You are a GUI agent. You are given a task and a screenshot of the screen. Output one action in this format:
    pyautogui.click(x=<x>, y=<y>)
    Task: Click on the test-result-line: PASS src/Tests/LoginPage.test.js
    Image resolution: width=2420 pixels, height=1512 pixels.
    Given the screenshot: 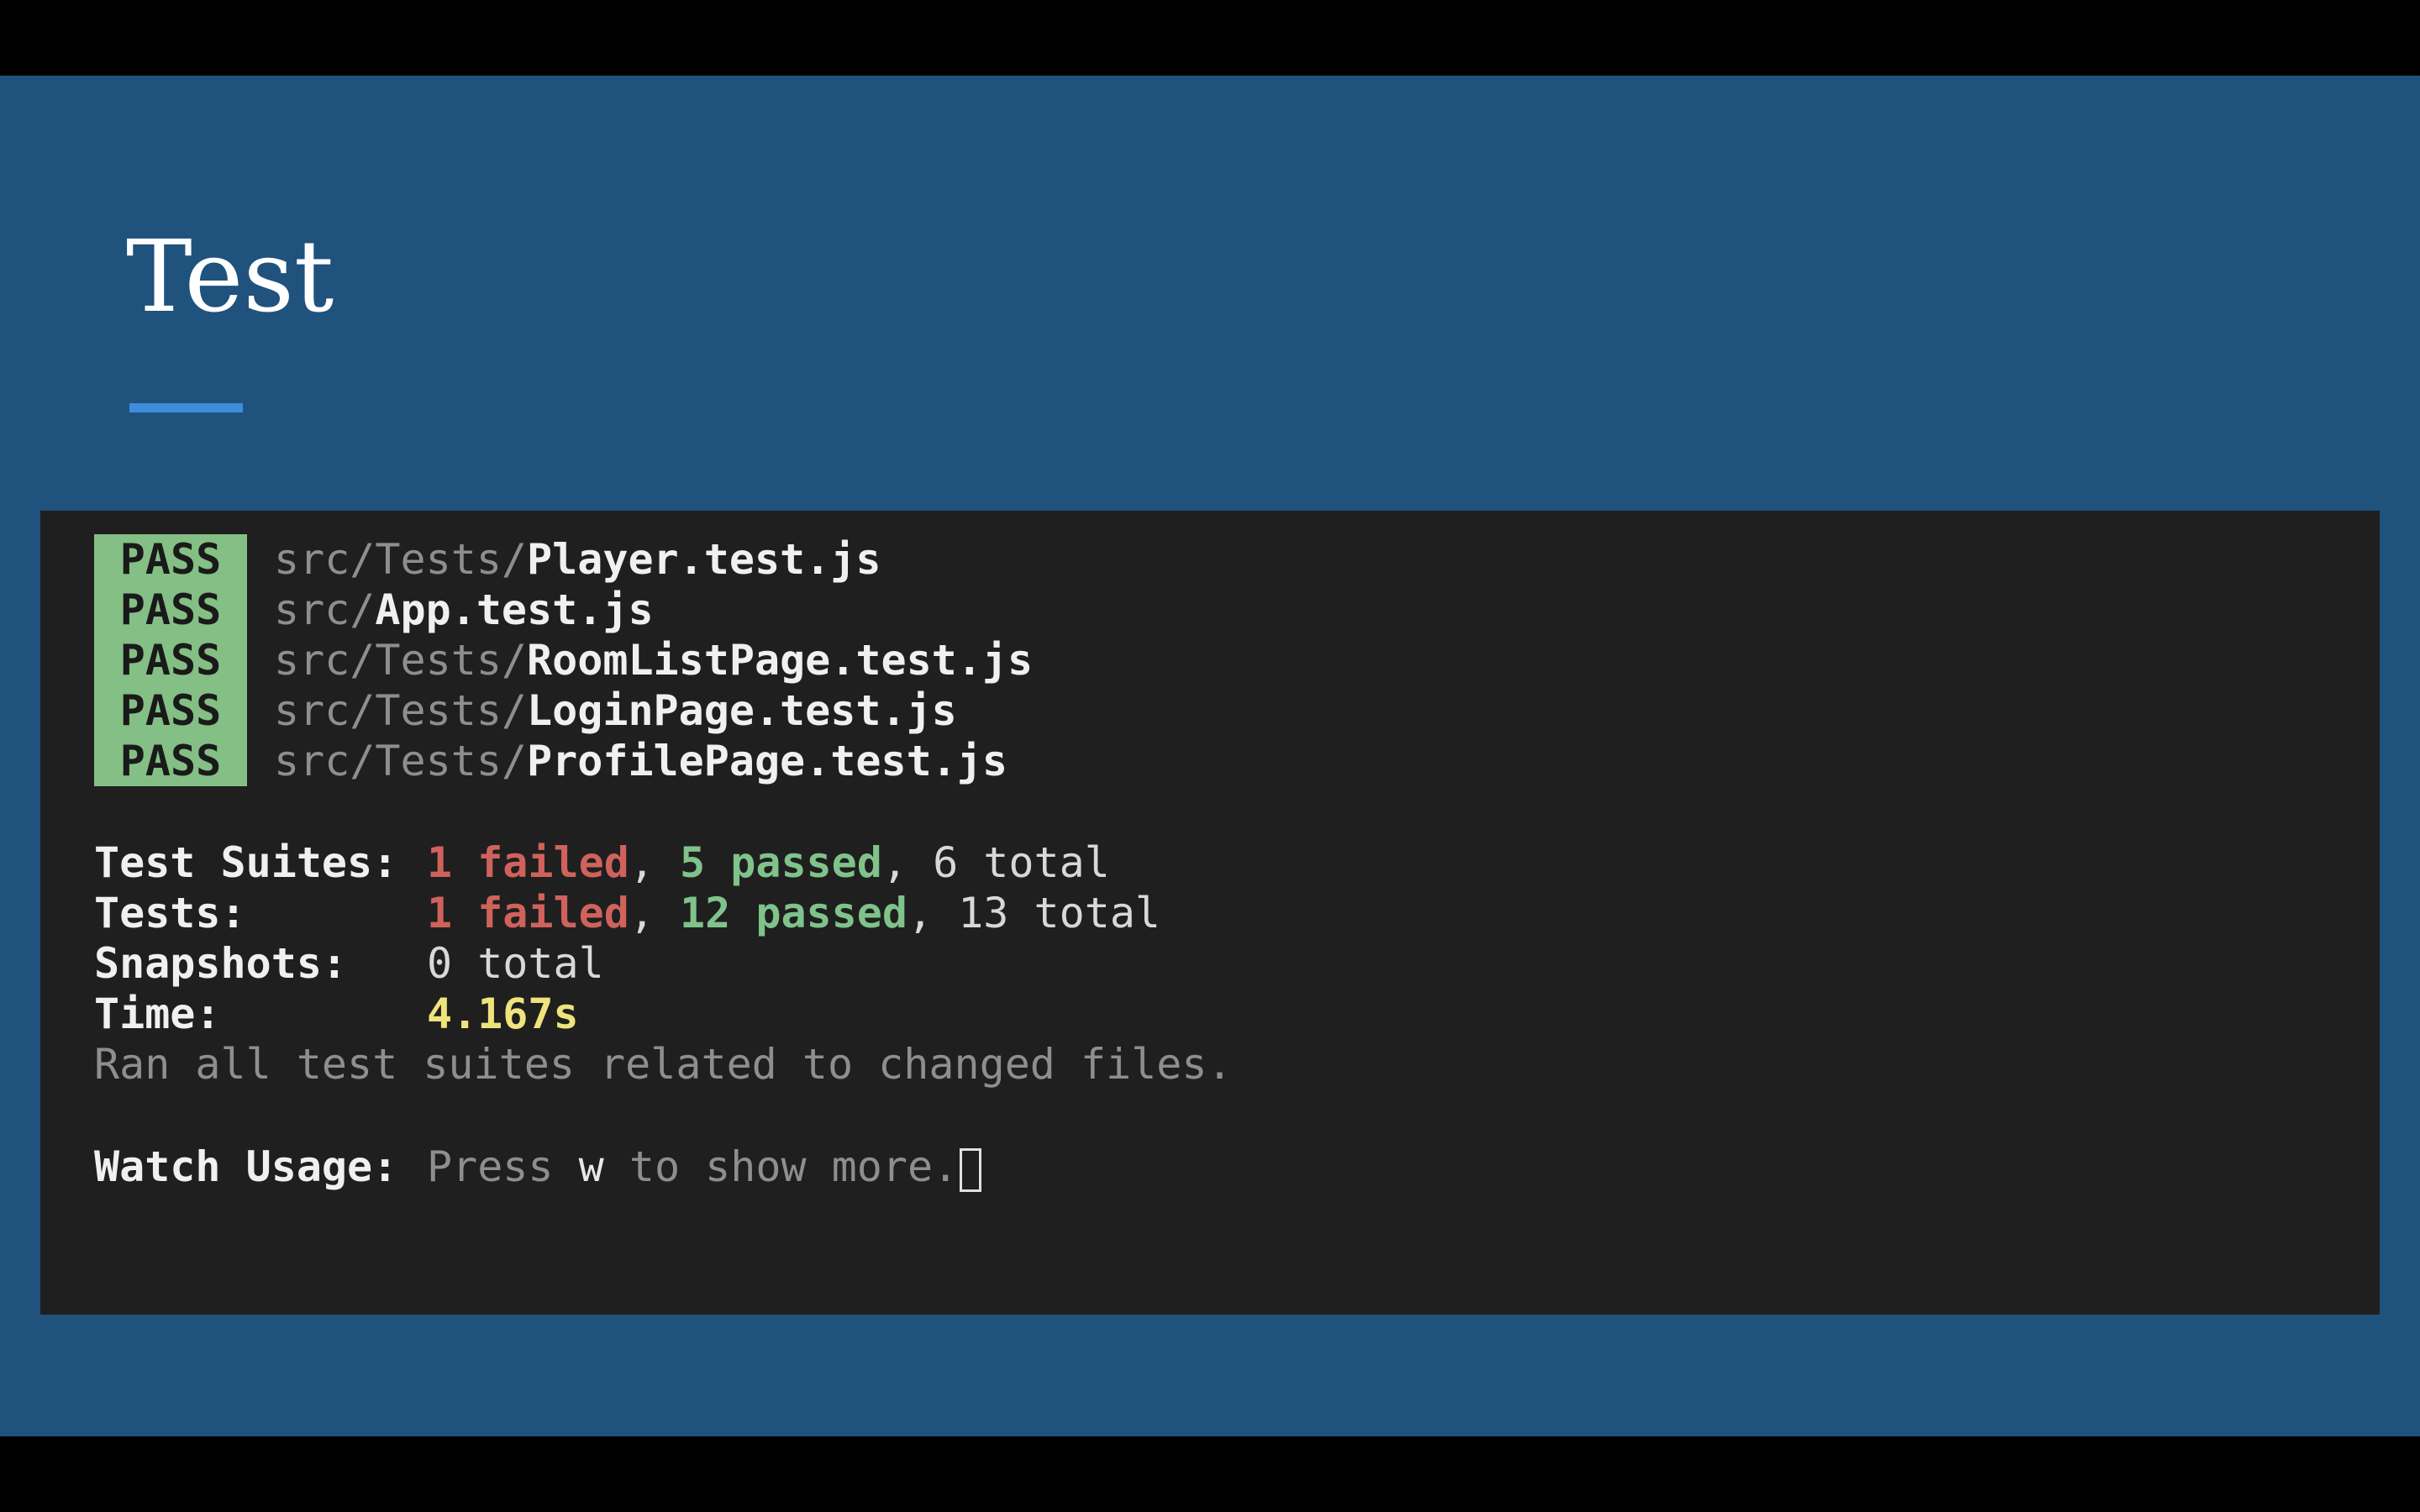 What is the action you would take?
    pyautogui.click(x=525, y=710)
    